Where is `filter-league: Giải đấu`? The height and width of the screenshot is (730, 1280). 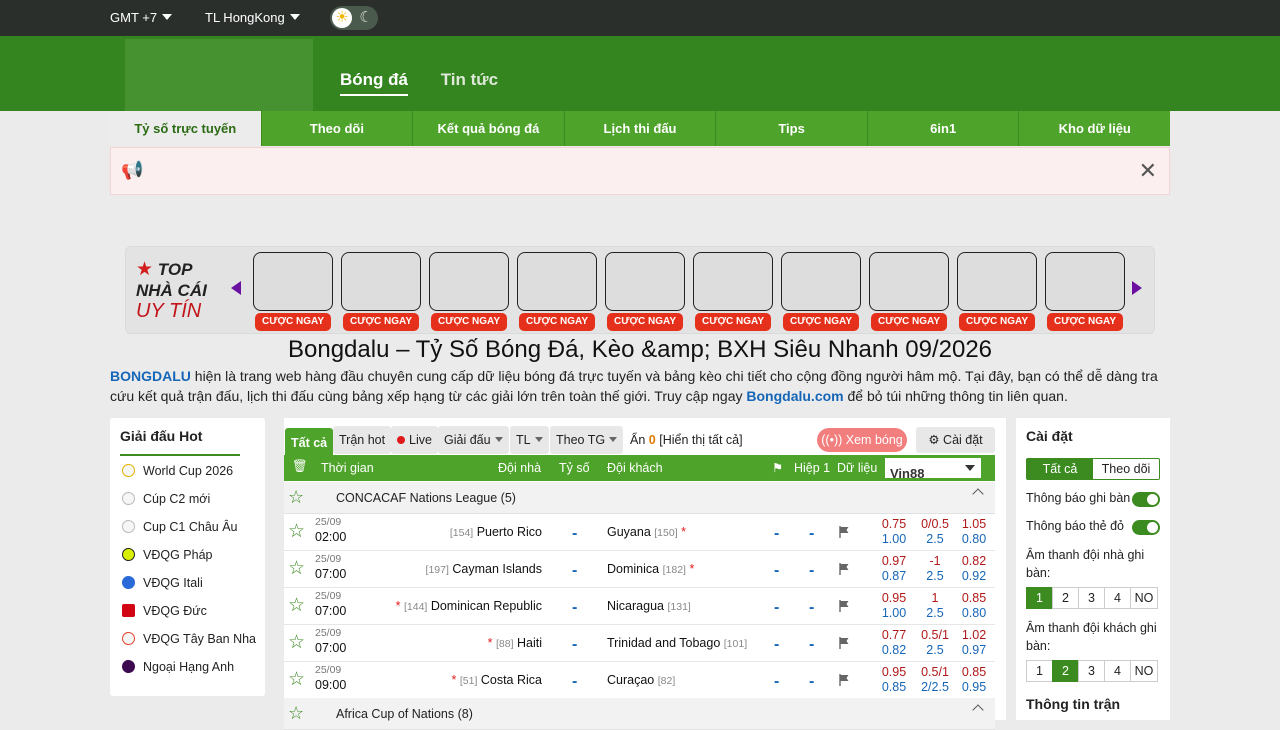 filter-league: Giải đấu is located at coordinates (473, 440).